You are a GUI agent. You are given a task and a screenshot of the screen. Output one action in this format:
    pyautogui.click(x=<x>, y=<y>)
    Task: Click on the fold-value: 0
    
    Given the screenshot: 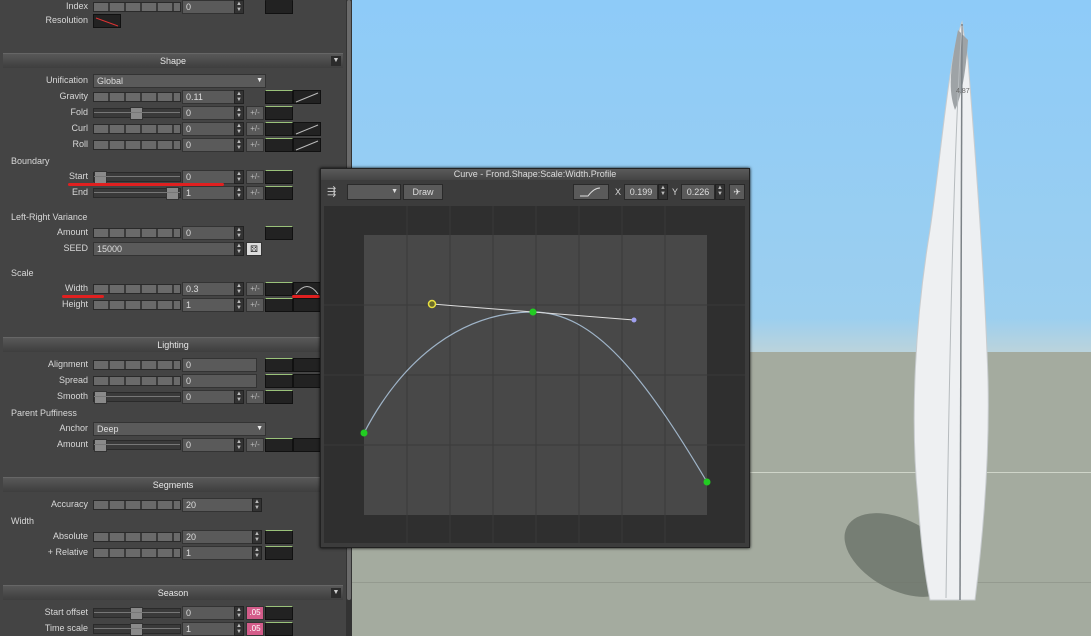 What is the action you would take?
    pyautogui.click(x=210, y=113)
    